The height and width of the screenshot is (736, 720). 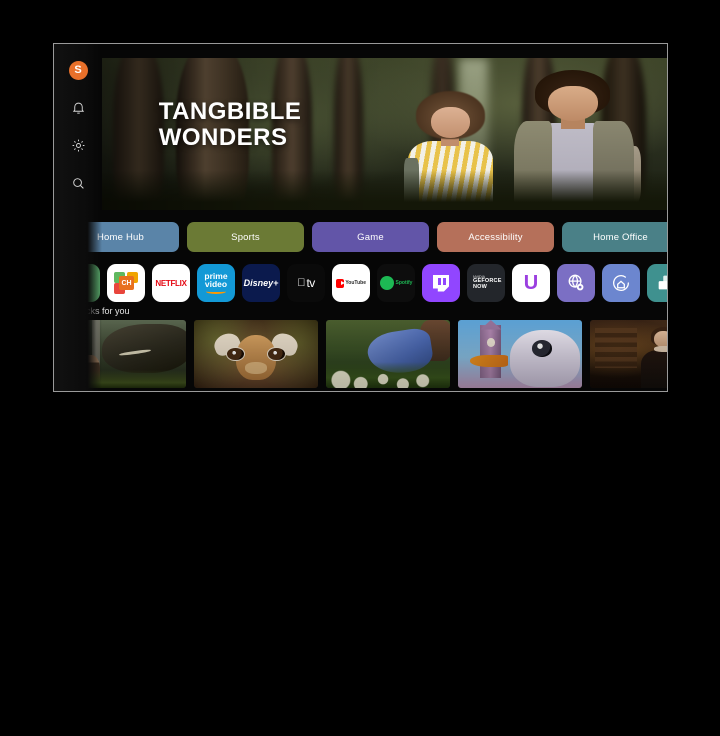 I want to click on app-multi-view, so click(x=657, y=283).